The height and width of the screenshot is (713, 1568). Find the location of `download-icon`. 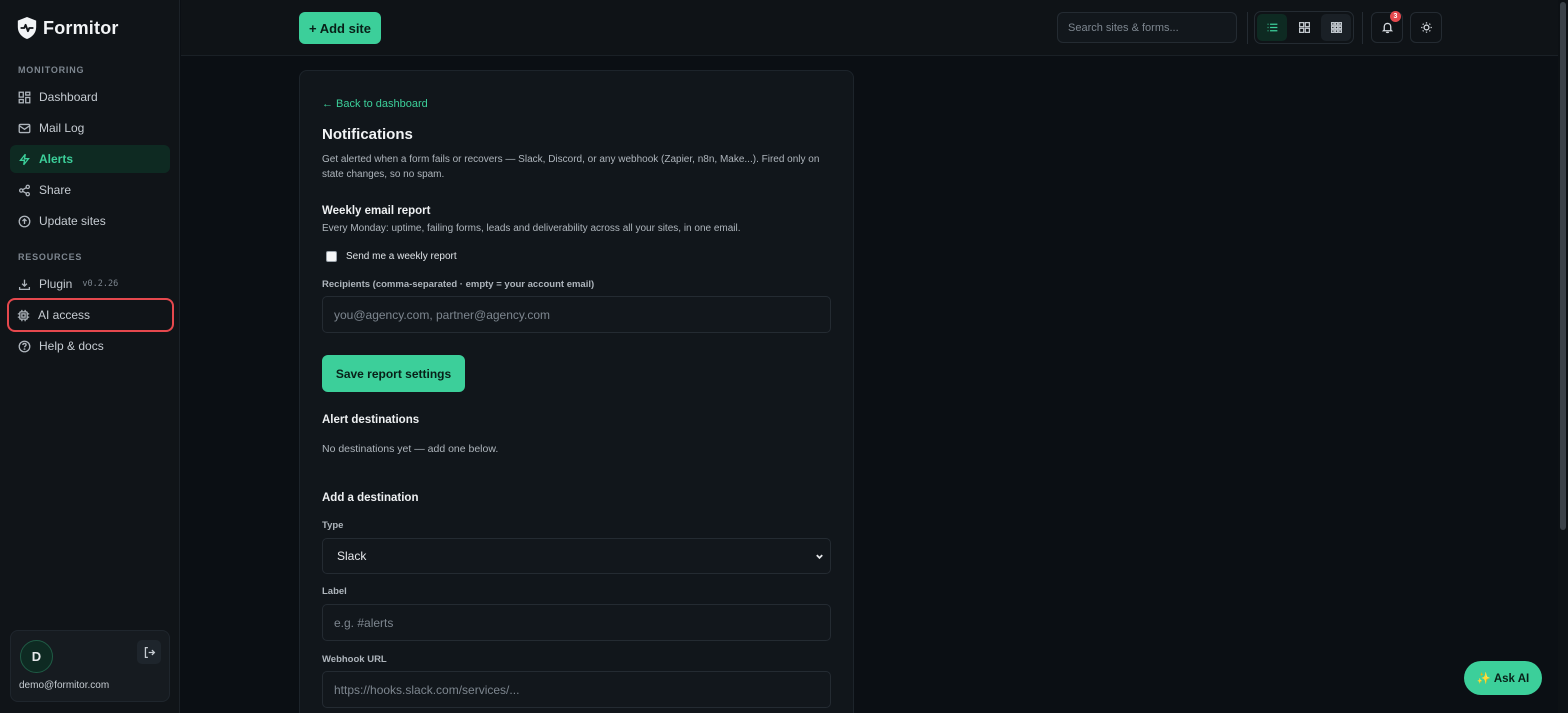

download-icon is located at coordinates (24, 284).